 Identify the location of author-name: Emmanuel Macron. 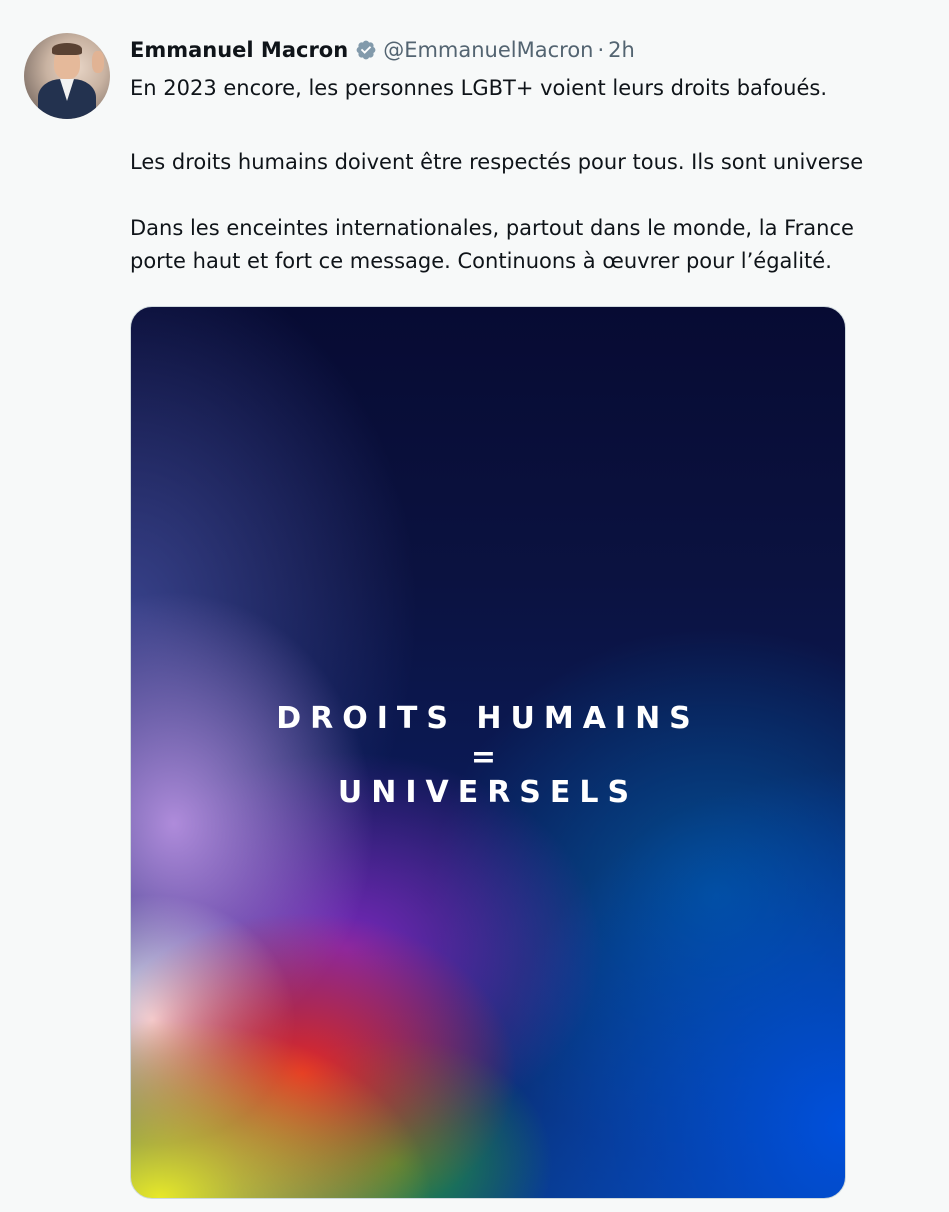
(239, 50).